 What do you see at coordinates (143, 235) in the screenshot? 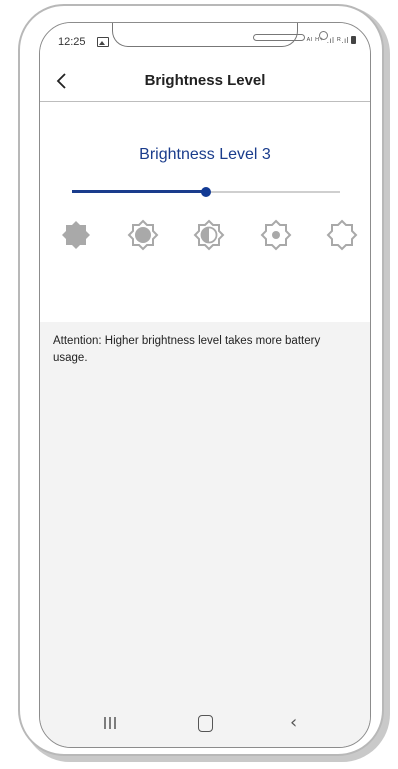
I see `sun-large-core-icon` at bounding box center [143, 235].